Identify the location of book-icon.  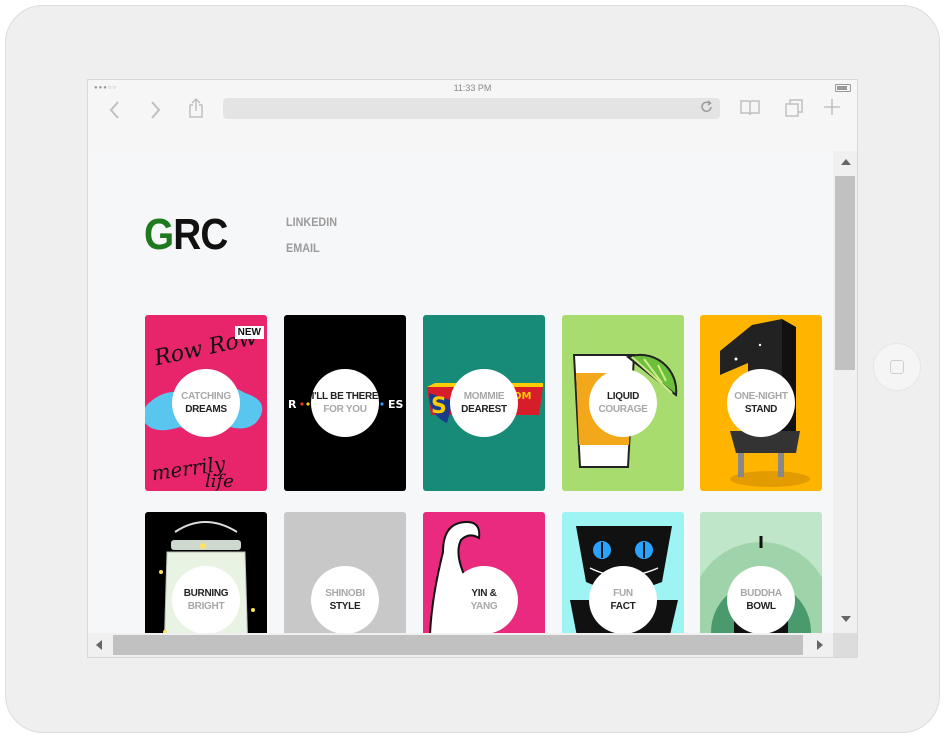
(750, 108).